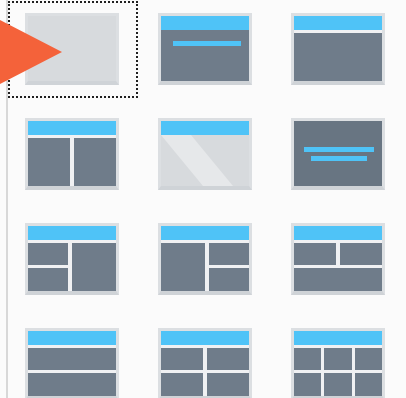 This screenshot has height=398, width=406. I want to click on layout-tile-section-header, so click(338, 154).